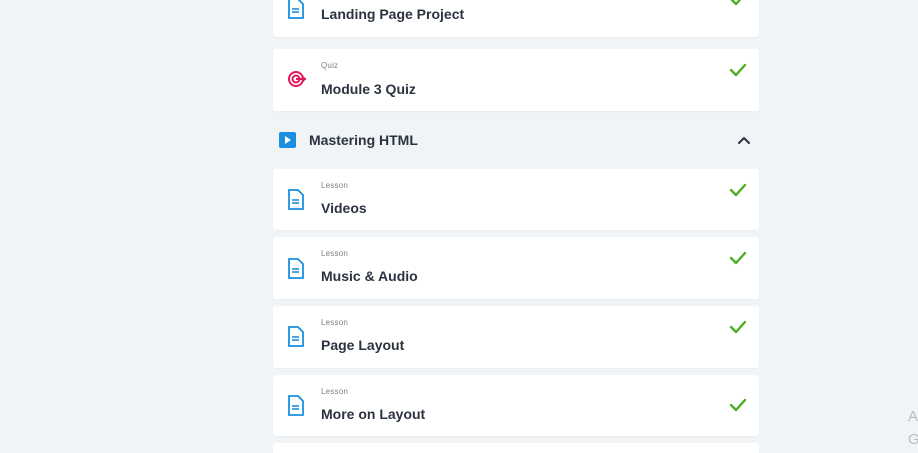 The width and height of the screenshot is (918, 453). What do you see at coordinates (368, 89) in the screenshot?
I see `course-item-title: Module 3 Quiz` at bounding box center [368, 89].